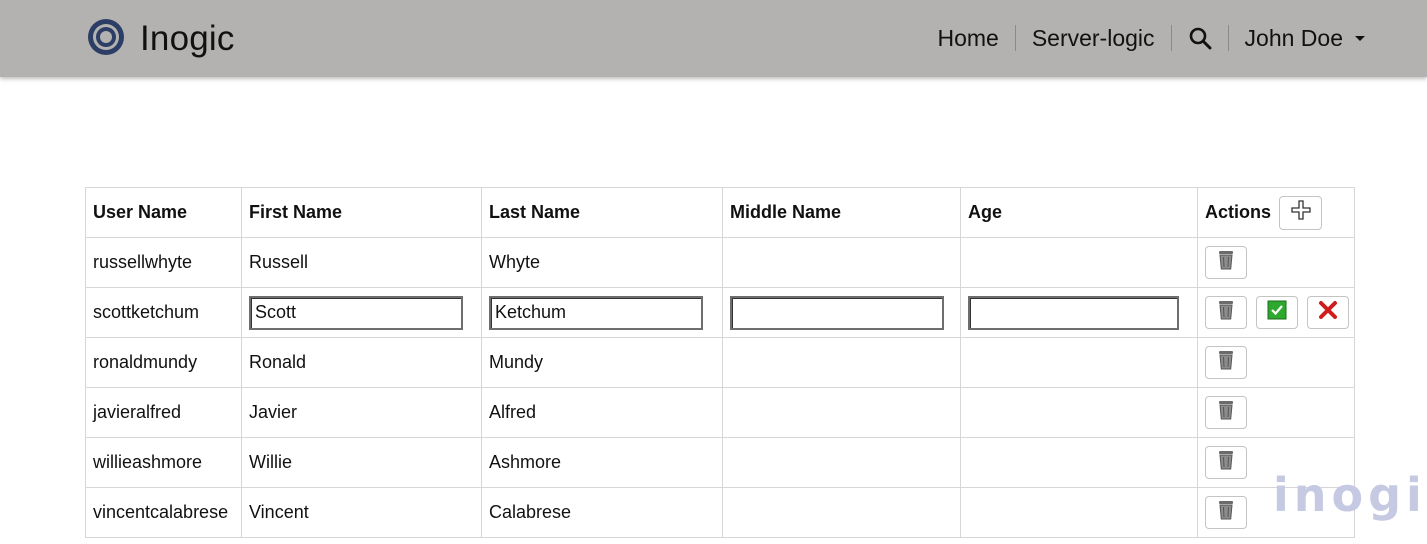 This screenshot has height=544, width=1427. I want to click on cell-first-name, so click(361, 312).